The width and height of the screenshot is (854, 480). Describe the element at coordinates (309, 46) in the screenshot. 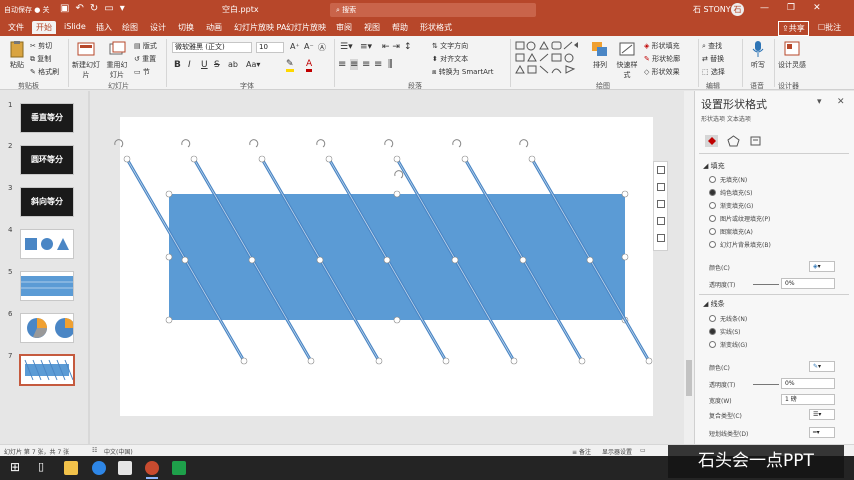

I see `shrink-font-icon: A⁻` at that location.